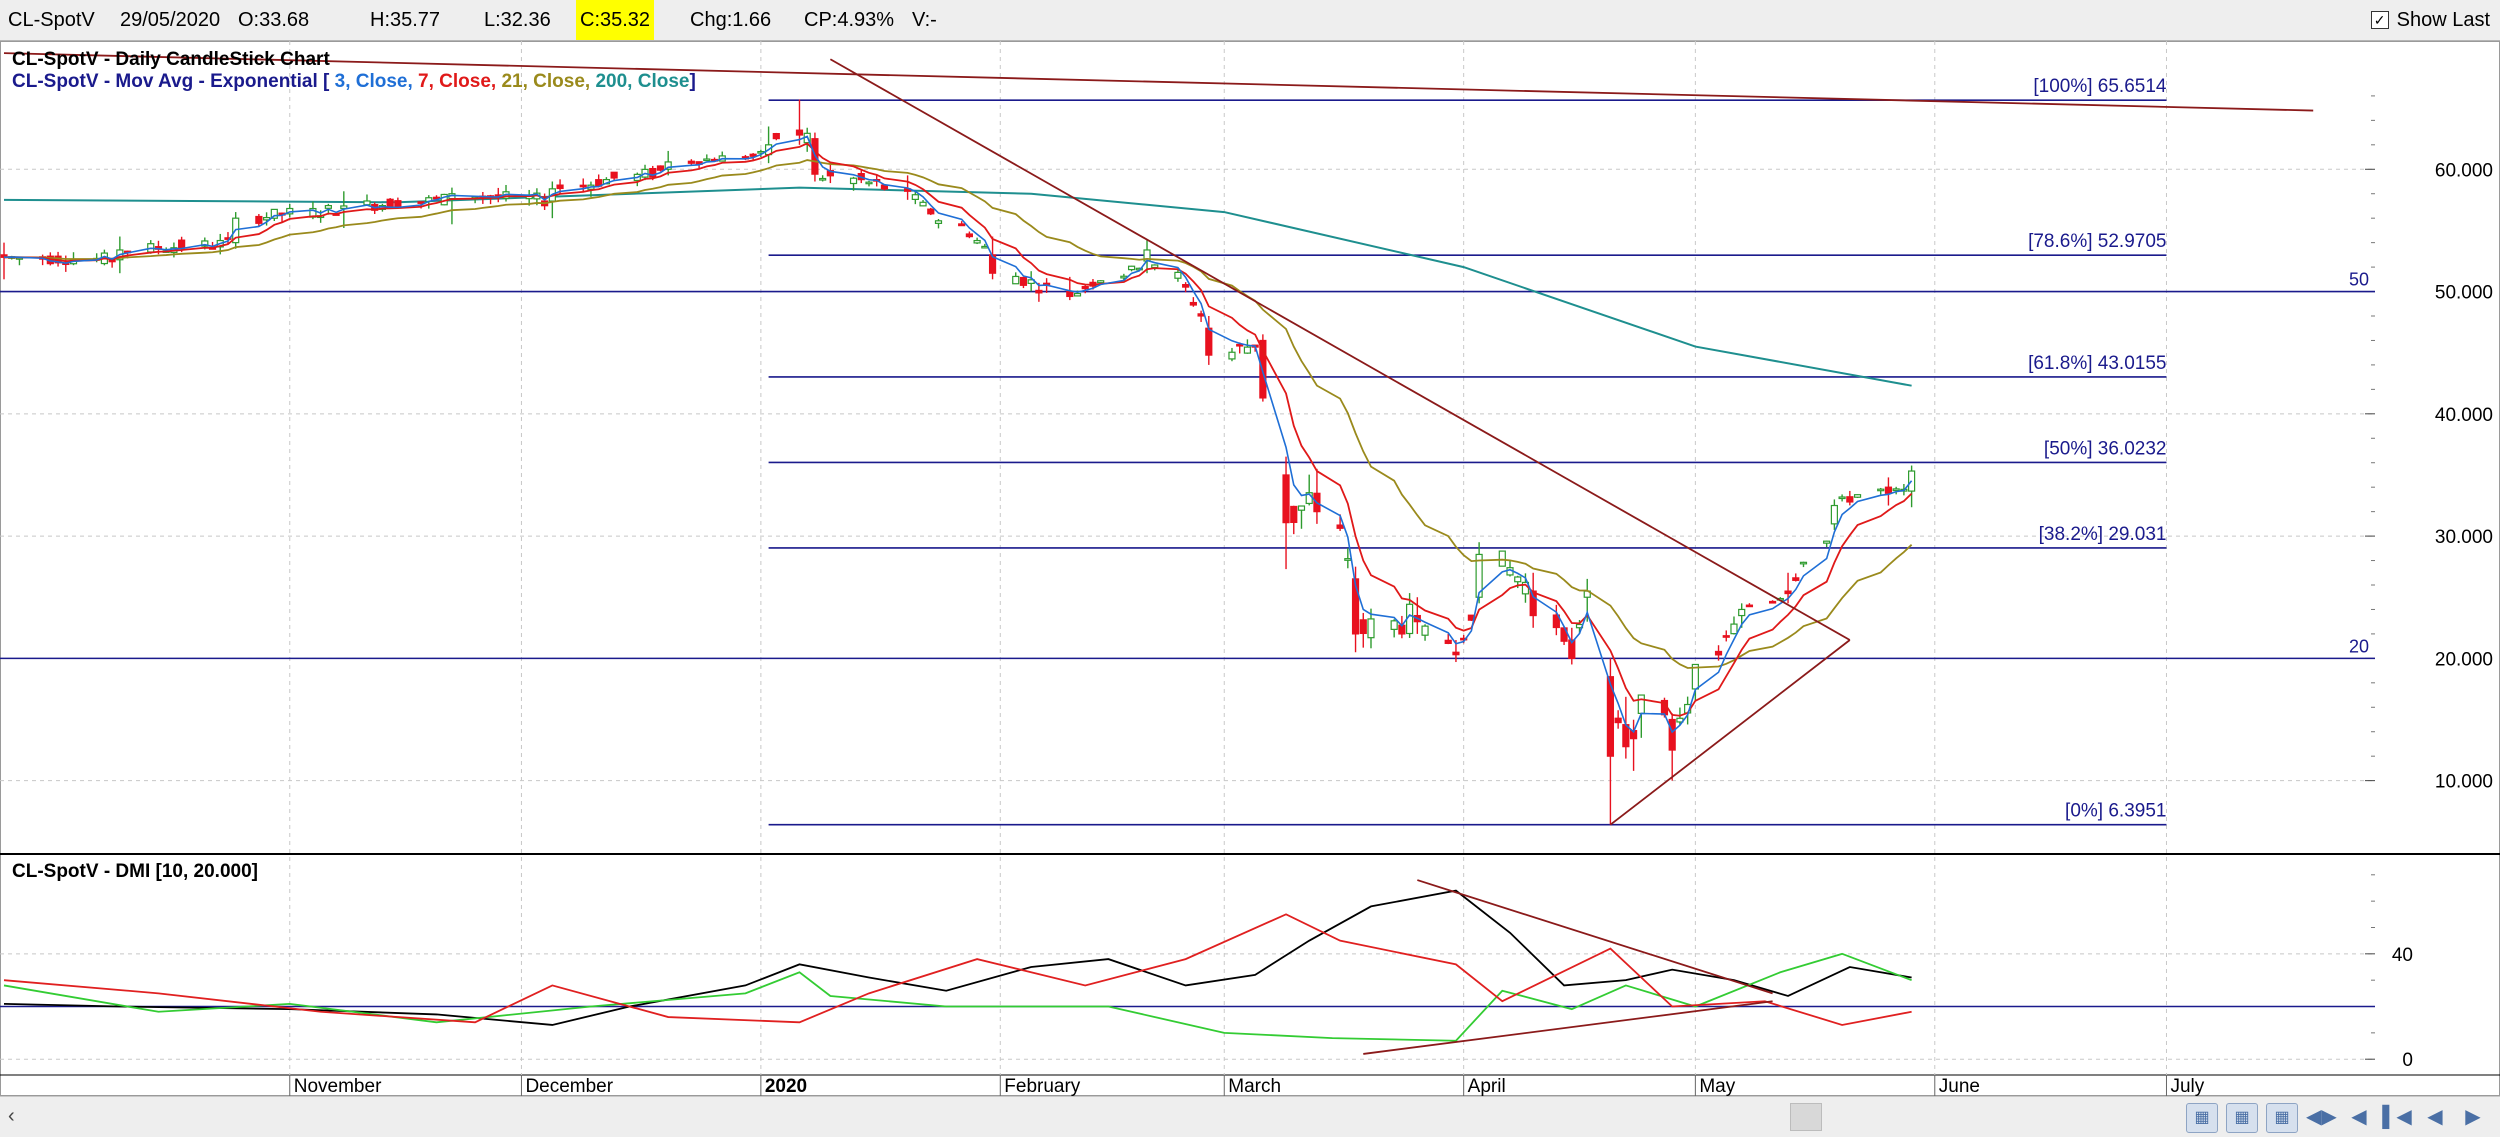  What do you see at coordinates (2105, 448) in the screenshot?
I see `fibonacci-level-label: [50%] 36.0232` at bounding box center [2105, 448].